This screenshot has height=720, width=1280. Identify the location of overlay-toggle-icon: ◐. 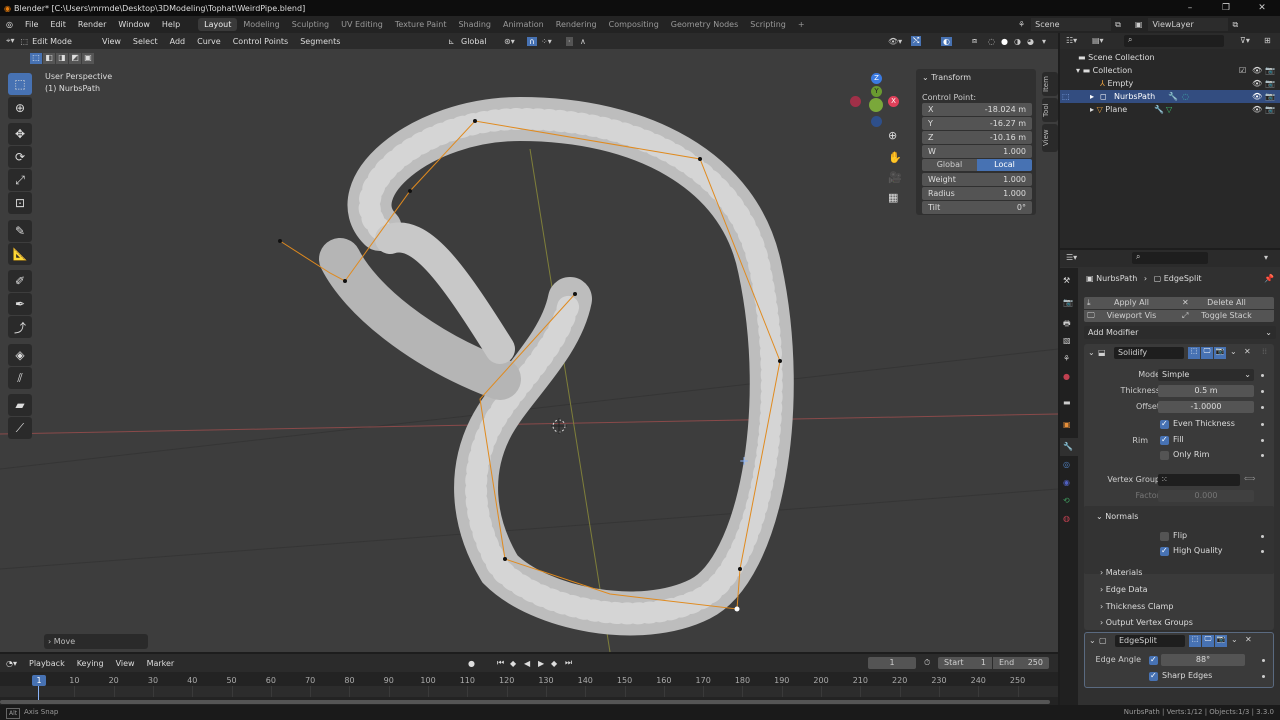
(946, 41).